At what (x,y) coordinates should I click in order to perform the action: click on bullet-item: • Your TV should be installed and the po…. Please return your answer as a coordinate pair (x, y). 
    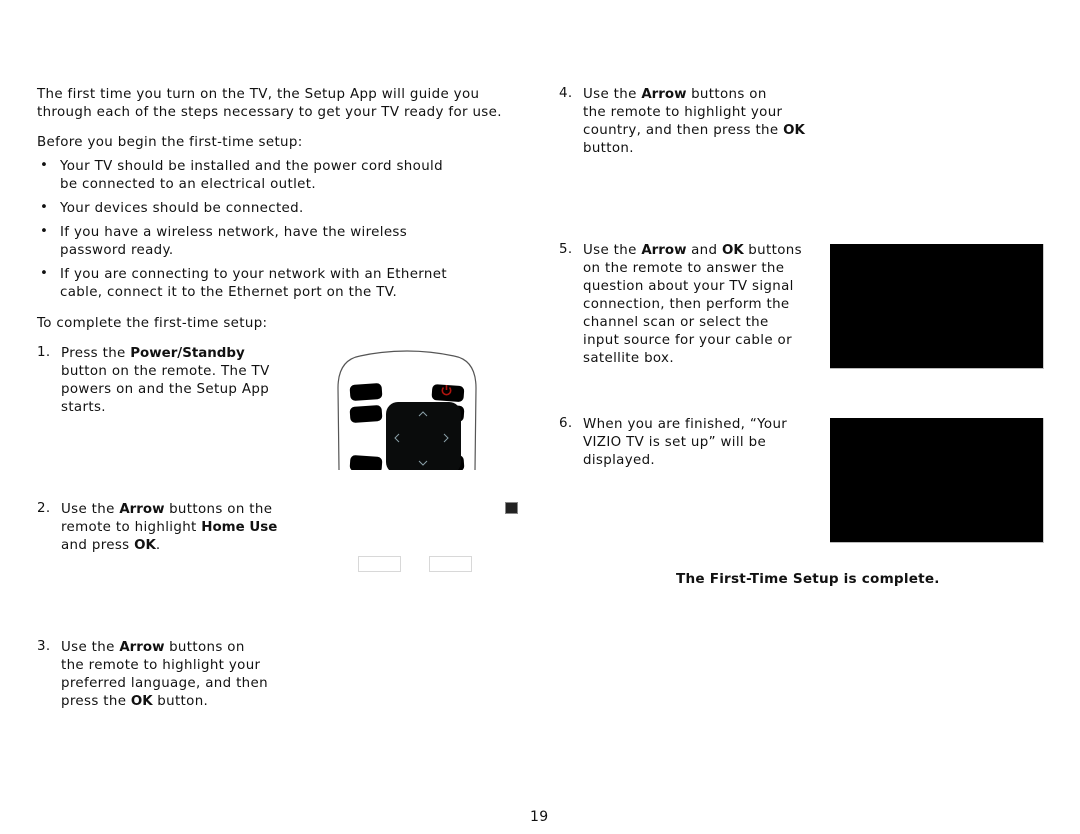
    Looking at the image, I should click on (241, 176).